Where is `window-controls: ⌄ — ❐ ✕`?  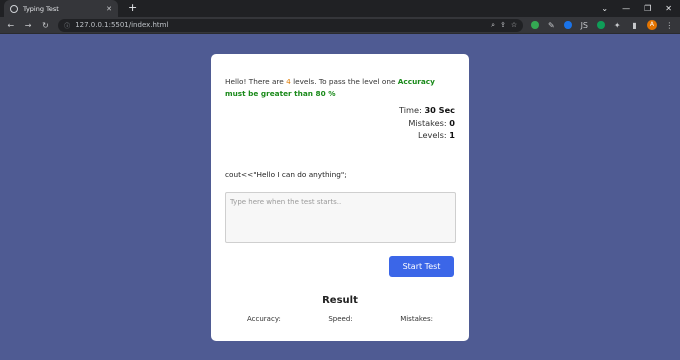 window-controls: ⌄ — ❐ ✕ is located at coordinates (636, 8).